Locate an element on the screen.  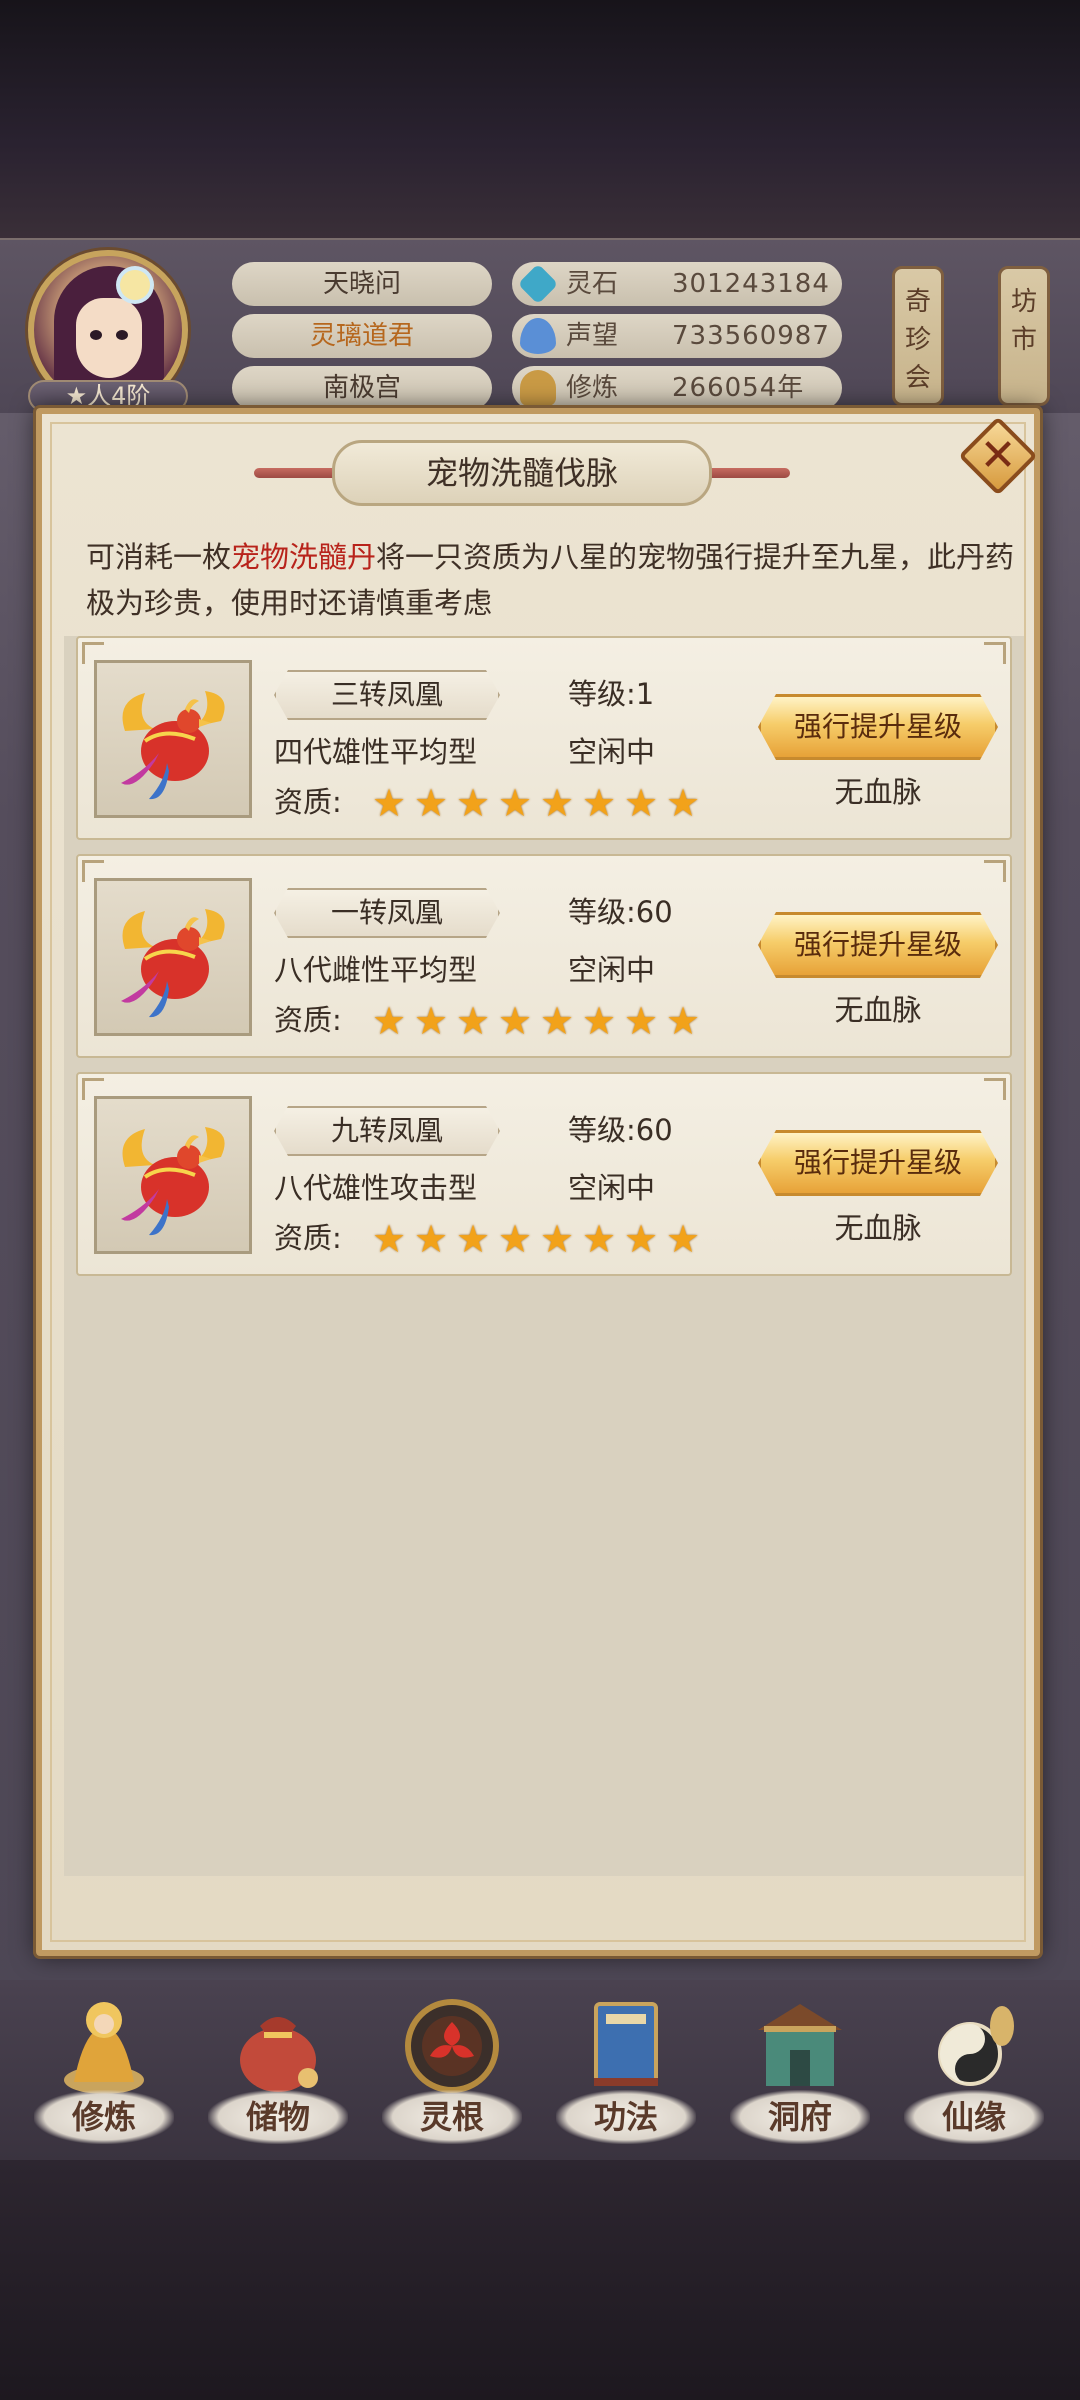
dialog-title-bar: 宠物洗髓伐脉 is located at coordinates (522, 473).